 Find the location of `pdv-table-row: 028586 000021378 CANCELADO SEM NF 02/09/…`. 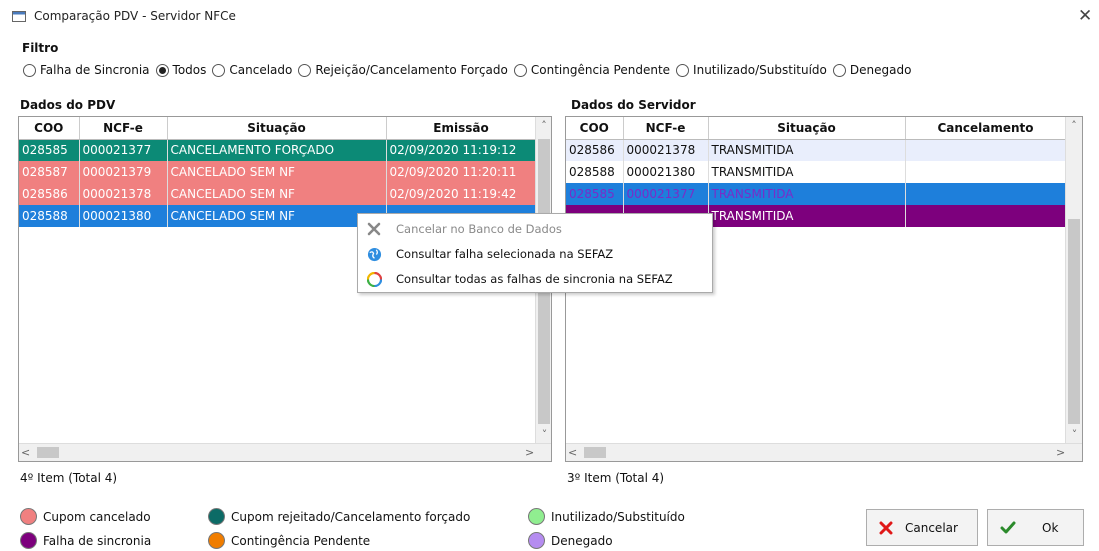

pdv-table-row: 028586 000021378 CANCELADO SEM NF 02/09/… is located at coordinates (278, 194).